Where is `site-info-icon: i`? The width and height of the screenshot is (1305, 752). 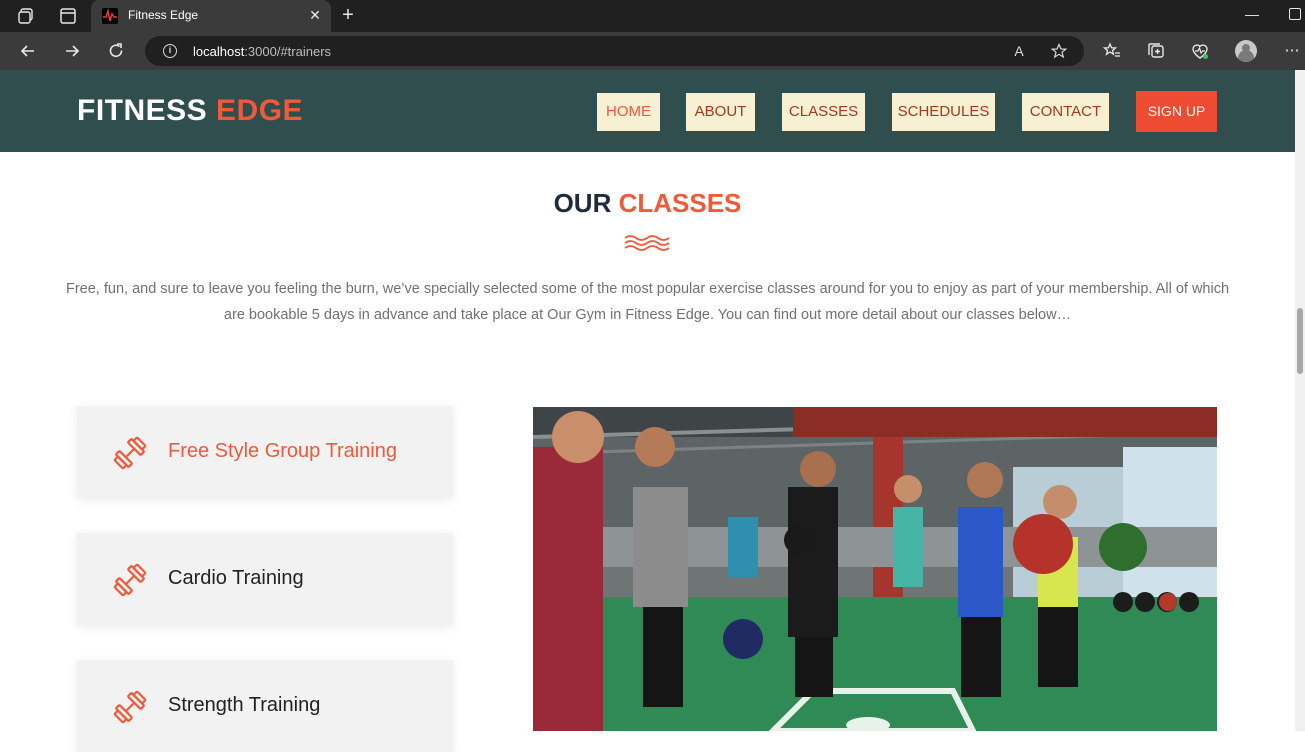
site-info-icon: i is located at coordinates (170, 51).